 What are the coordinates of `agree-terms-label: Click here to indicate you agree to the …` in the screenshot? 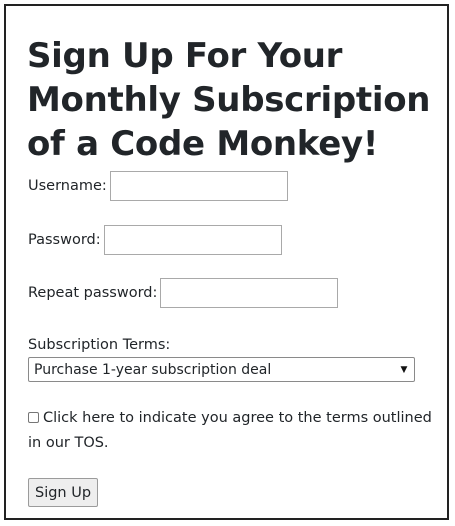 It's located at (230, 430).